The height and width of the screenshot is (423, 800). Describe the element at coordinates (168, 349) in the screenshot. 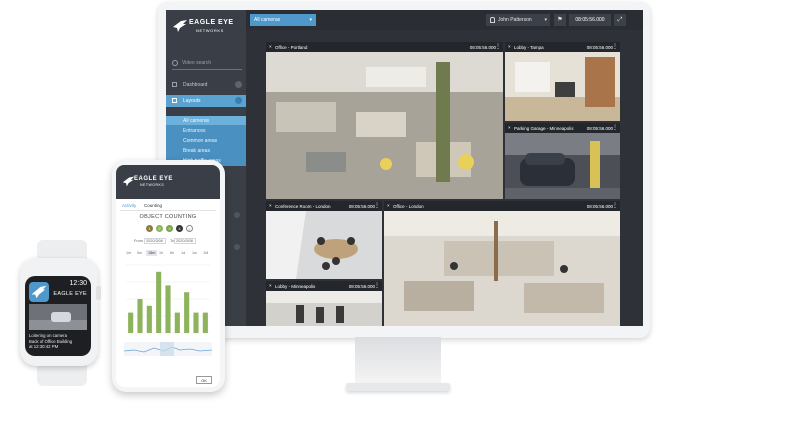

I see `time-overview-scrubber` at that location.